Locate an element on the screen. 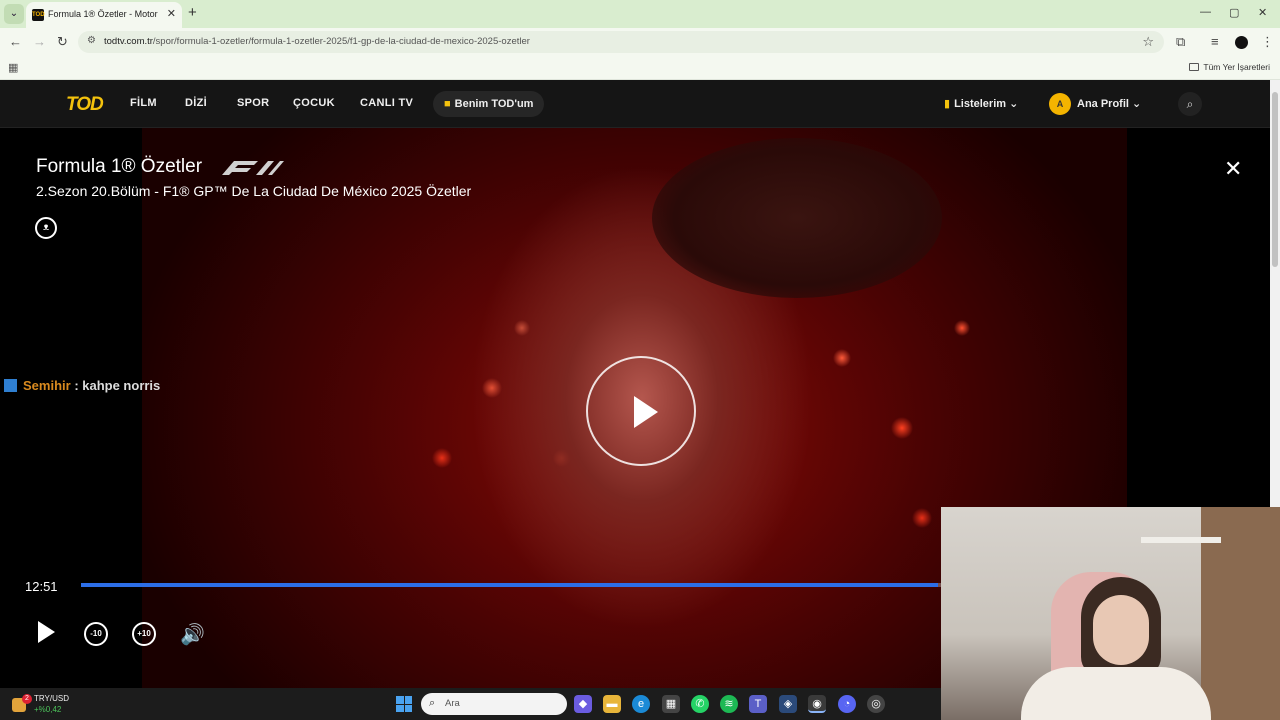 The image size is (1280, 720). bookmark-star-icon: ☆ is located at coordinates (1148, 42).